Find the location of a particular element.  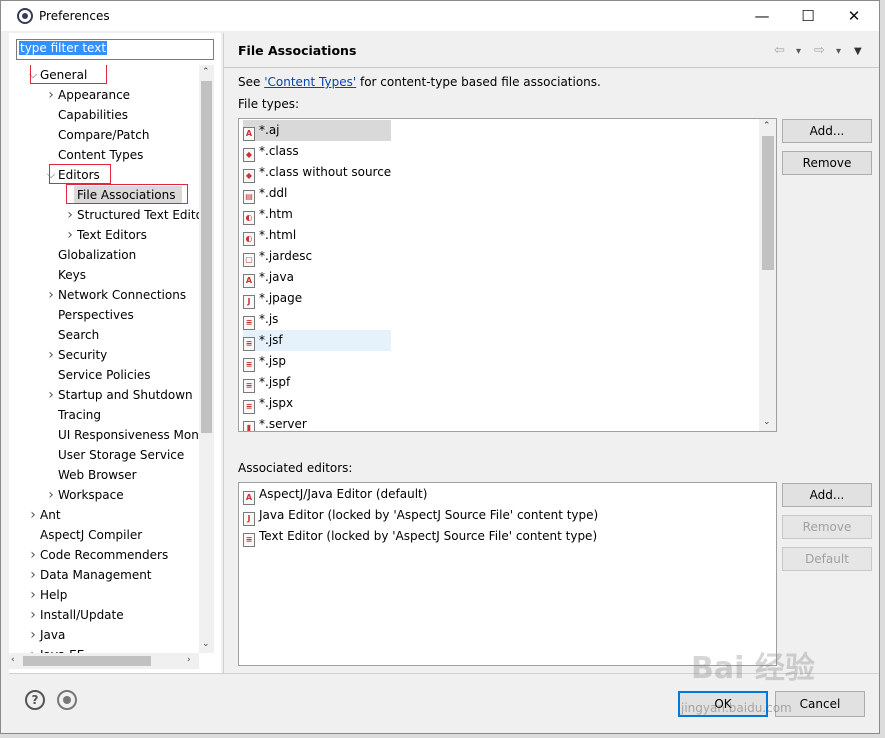

tree-item-label: Service Policies is located at coordinates (104, 375).